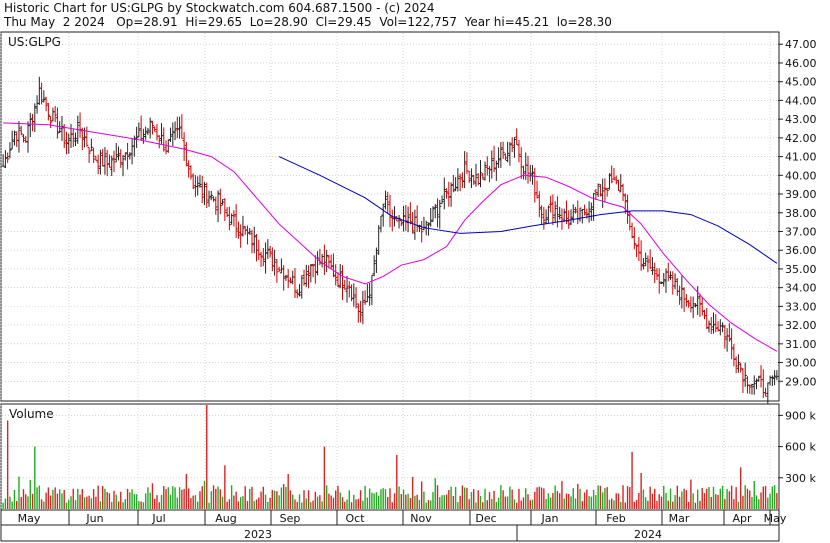 Image resolution: width=830 pixels, height=543 pixels. What do you see at coordinates (801, 194) in the screenshot?
I see `price-tick-label: 39.00` at bounding box center [801, 194].